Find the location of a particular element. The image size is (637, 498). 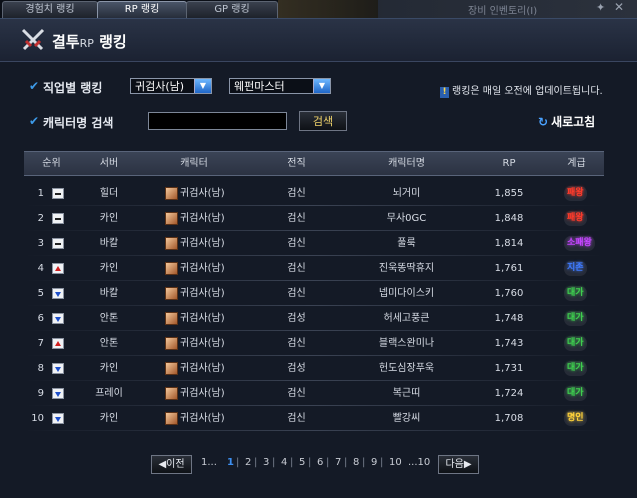

page-link: 6 is located at coordinates (320, 462).